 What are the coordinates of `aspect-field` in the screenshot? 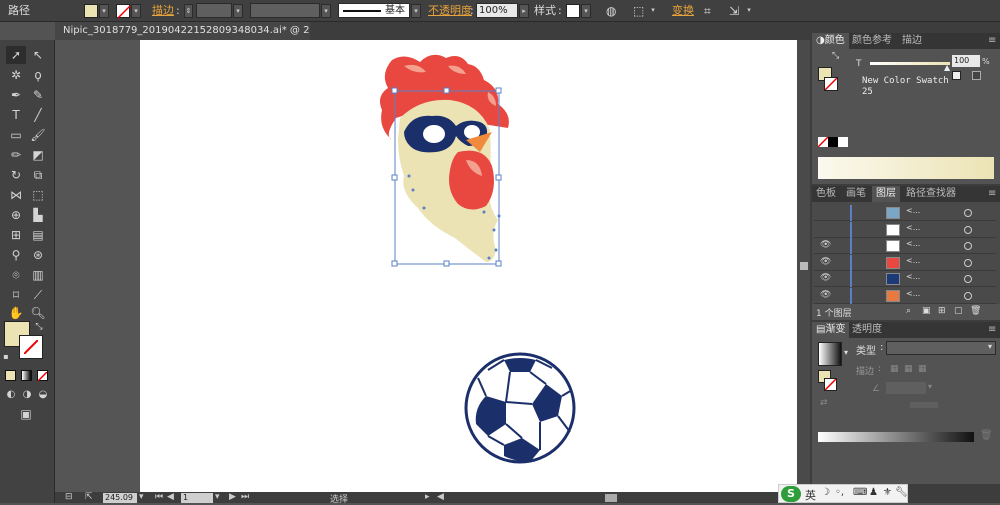 It's located at (924, 405).